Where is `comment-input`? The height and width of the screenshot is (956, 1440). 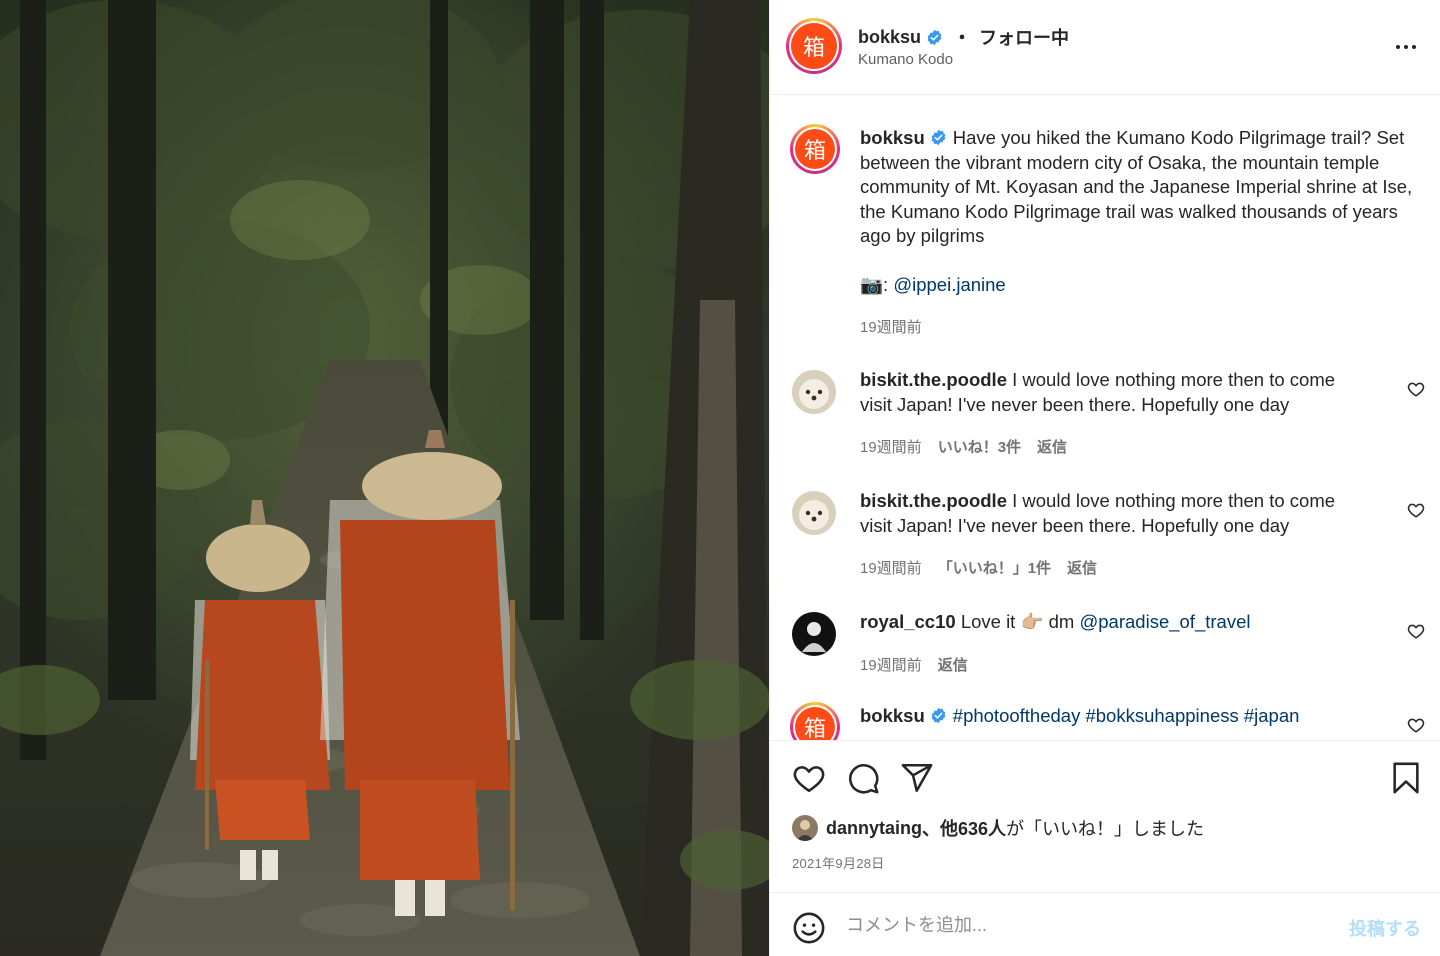
comment-input is located at coordinates (1086, 925).